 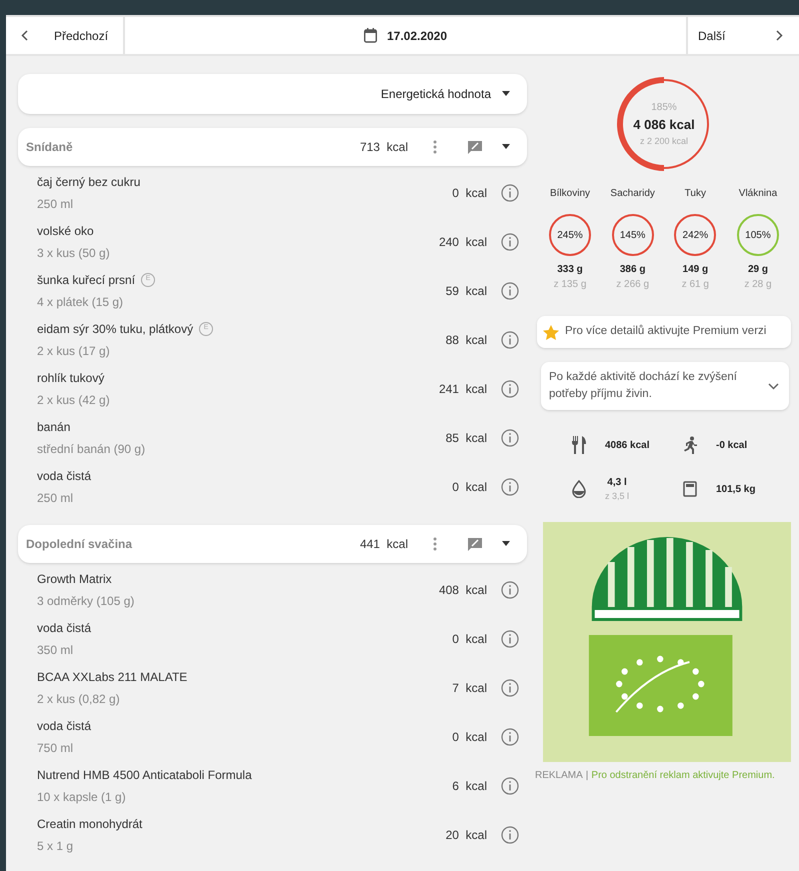 I want to click on food-kcal: 408 kcal, so click(x=462, y=590).